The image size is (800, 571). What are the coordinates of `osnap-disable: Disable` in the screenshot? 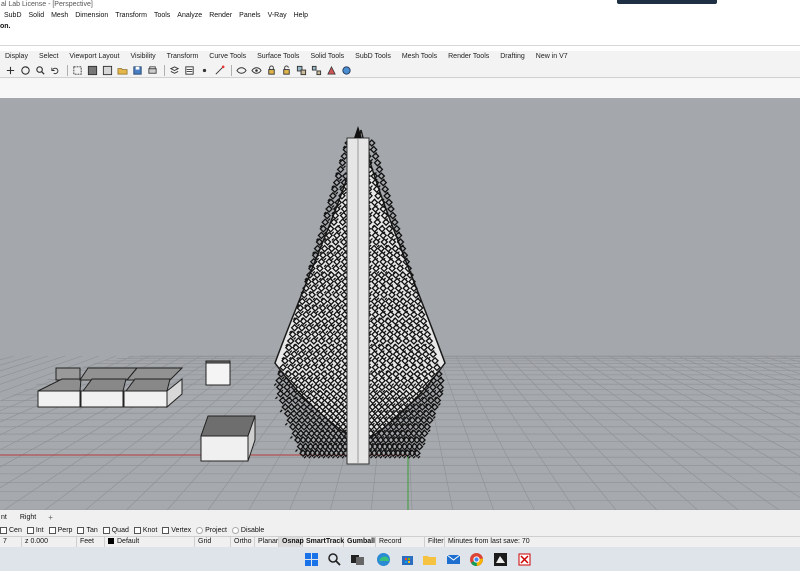 It's located at (247, 530).